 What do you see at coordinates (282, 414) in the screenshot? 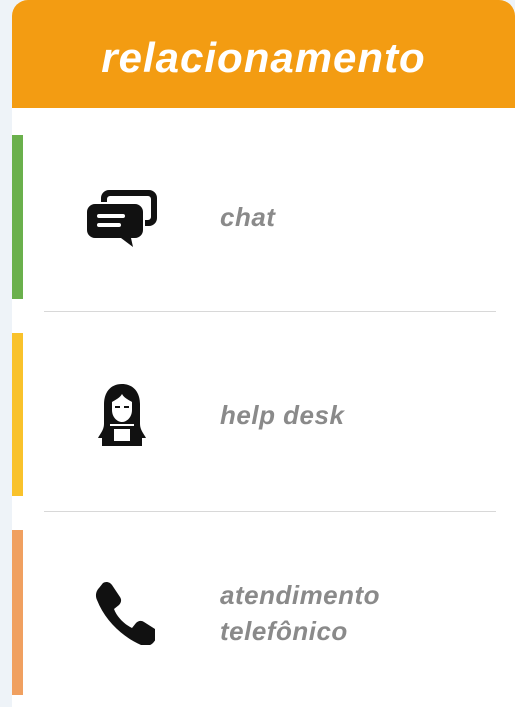
I see `menu-item-label: help desk` at bounding box center [282, 414].